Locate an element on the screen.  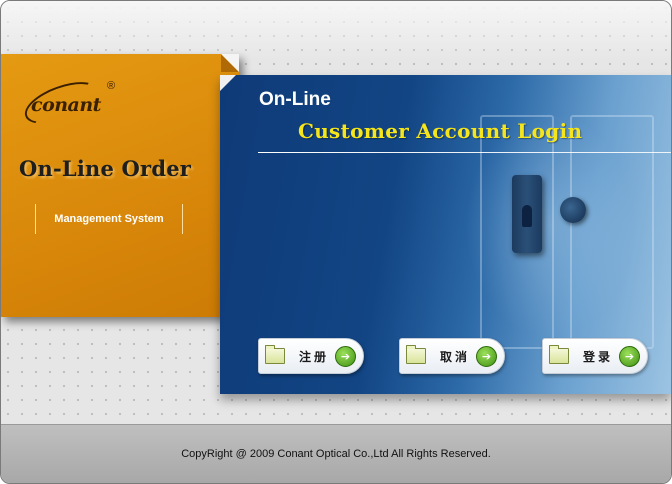
register-button: 注册 ➔ is located at coordinates (311, 356).